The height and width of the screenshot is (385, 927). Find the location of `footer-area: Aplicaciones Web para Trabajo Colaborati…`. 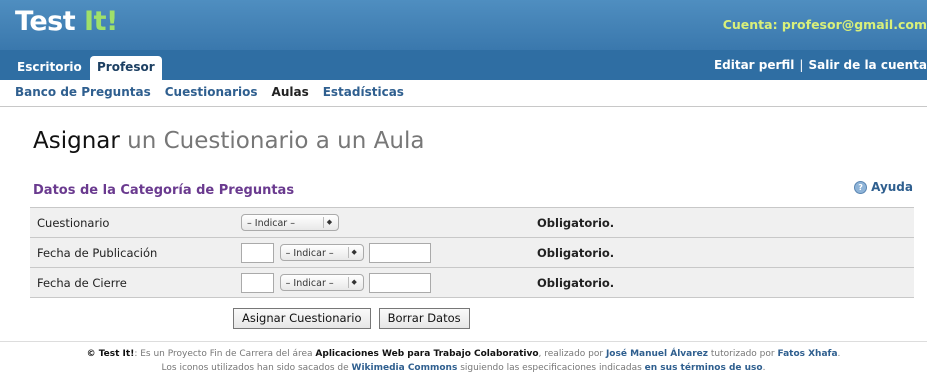

footer-area: Aplicaciones Web para Trabajo Colaborati… is located at coordinates (427, 354).